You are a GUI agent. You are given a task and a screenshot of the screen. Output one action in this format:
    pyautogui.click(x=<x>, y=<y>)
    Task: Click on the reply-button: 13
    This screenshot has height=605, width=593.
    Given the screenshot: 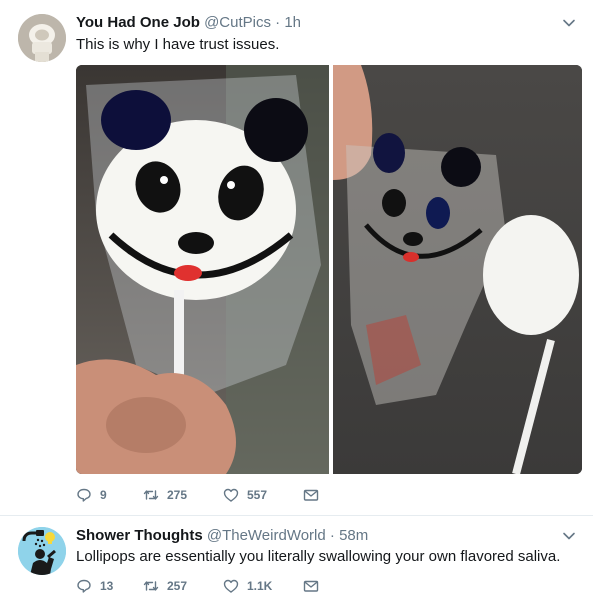 What is the action you would take?
    pyautogui.click(x=109, y=586)
    